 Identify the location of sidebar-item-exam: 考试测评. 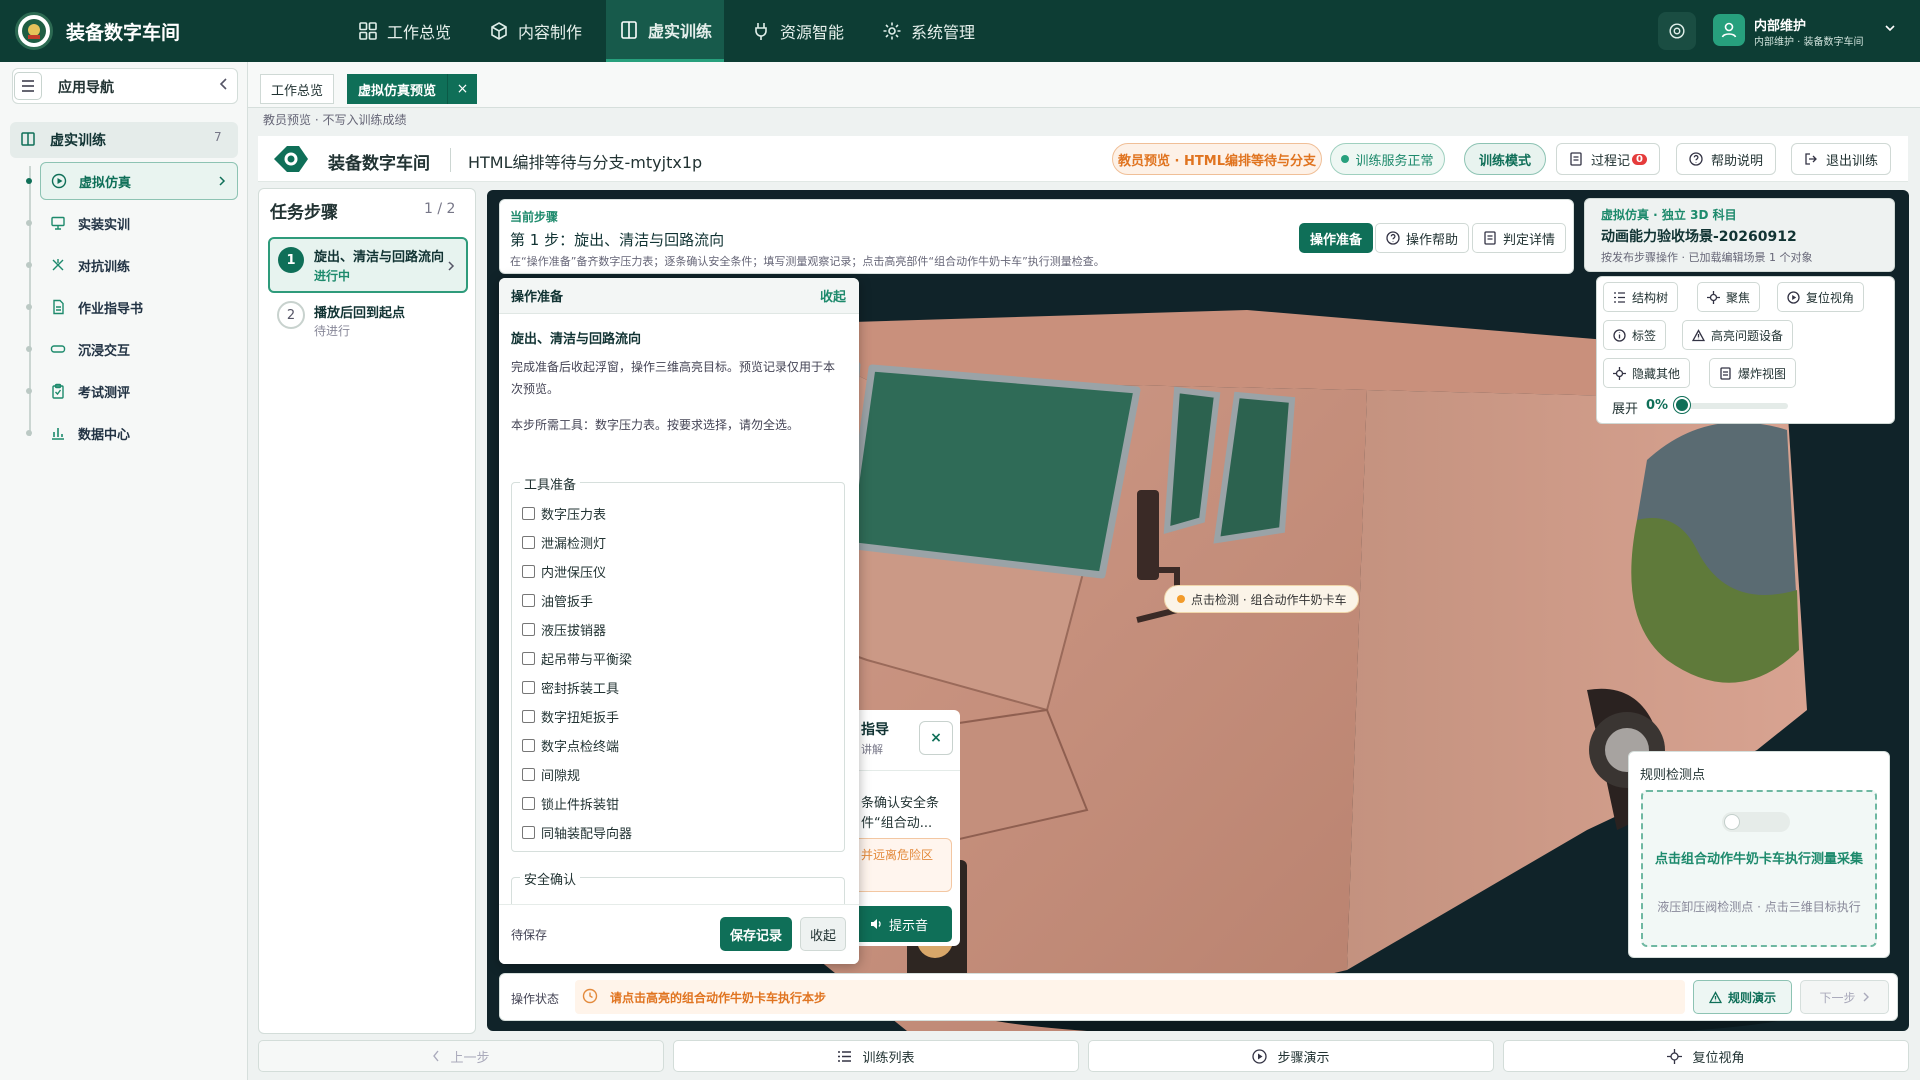
(139, 391).